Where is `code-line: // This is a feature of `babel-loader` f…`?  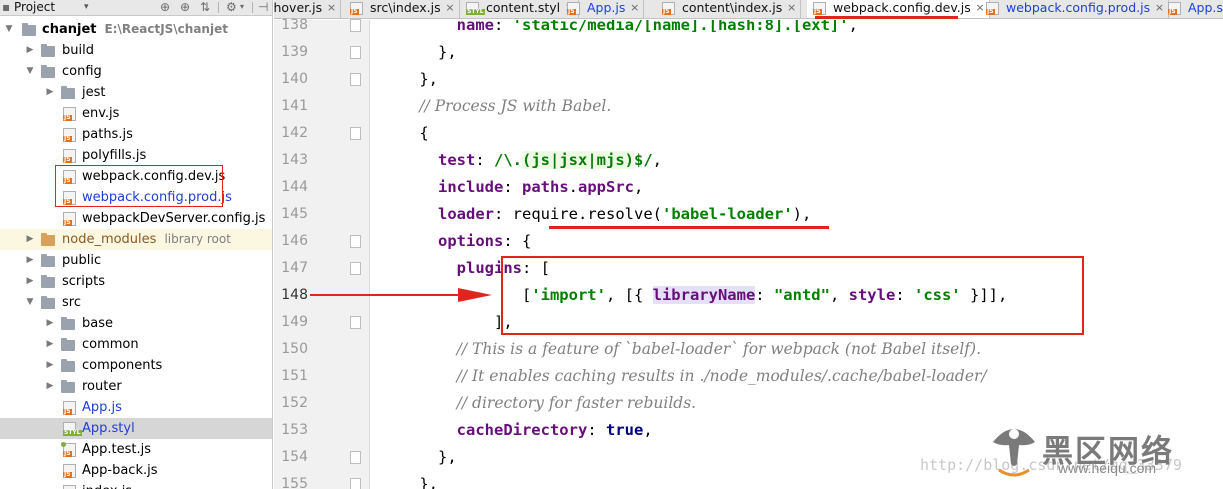 code-line: // This is a feature of `babel-loader` f… is located at coordinates (681, 349).